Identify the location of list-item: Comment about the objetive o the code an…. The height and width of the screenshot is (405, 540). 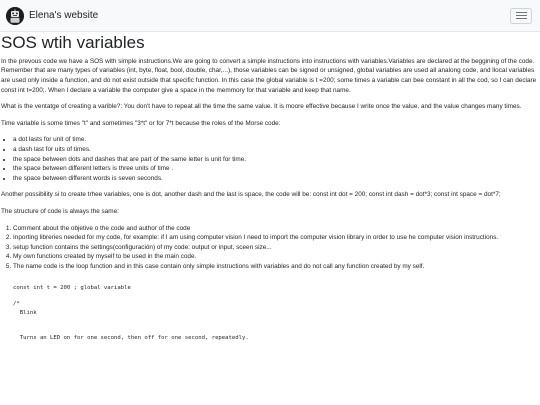
(276, 229).